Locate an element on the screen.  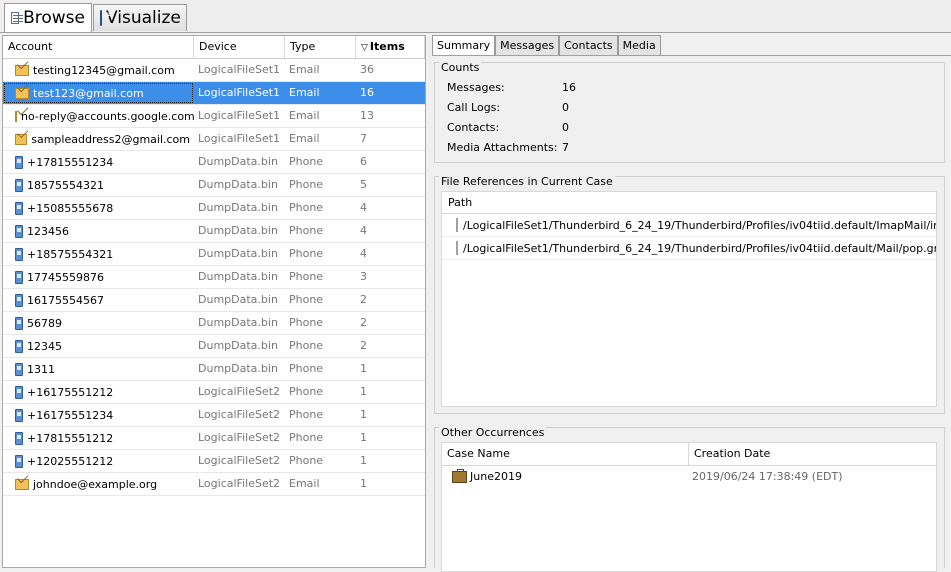
table-row: 1311 DumpData.bin Phone 1 is located at coordinates (214, 369).